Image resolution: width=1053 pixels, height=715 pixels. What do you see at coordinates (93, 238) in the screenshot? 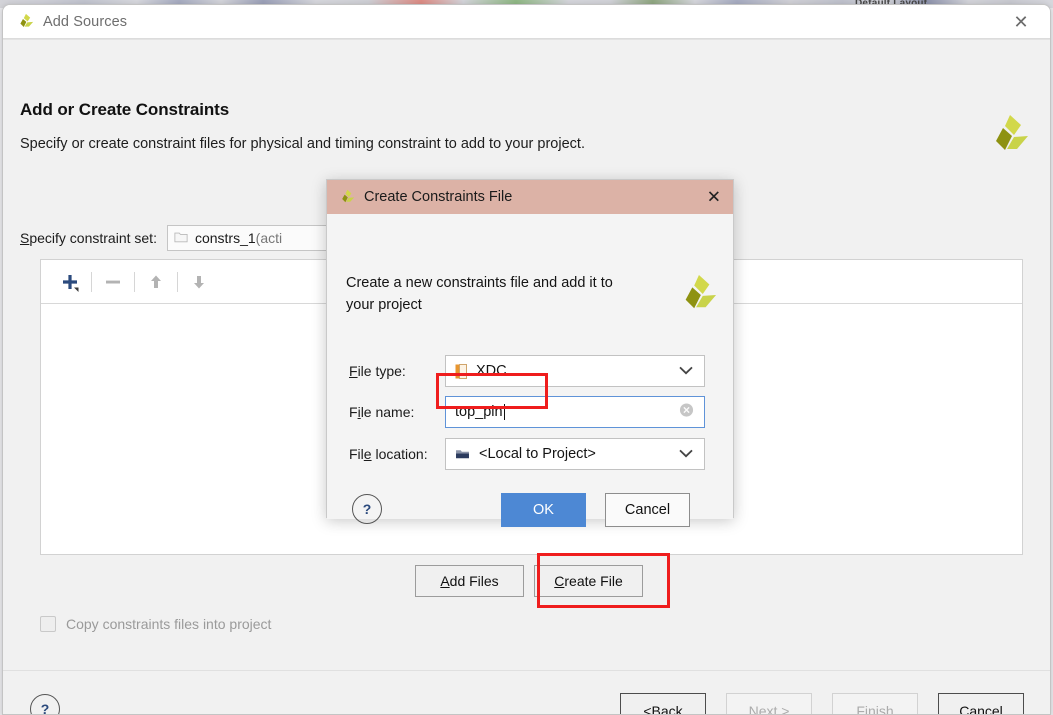
I see `constraint-set-label-text: pecify constraint set:` at bounding box center [93, 238].